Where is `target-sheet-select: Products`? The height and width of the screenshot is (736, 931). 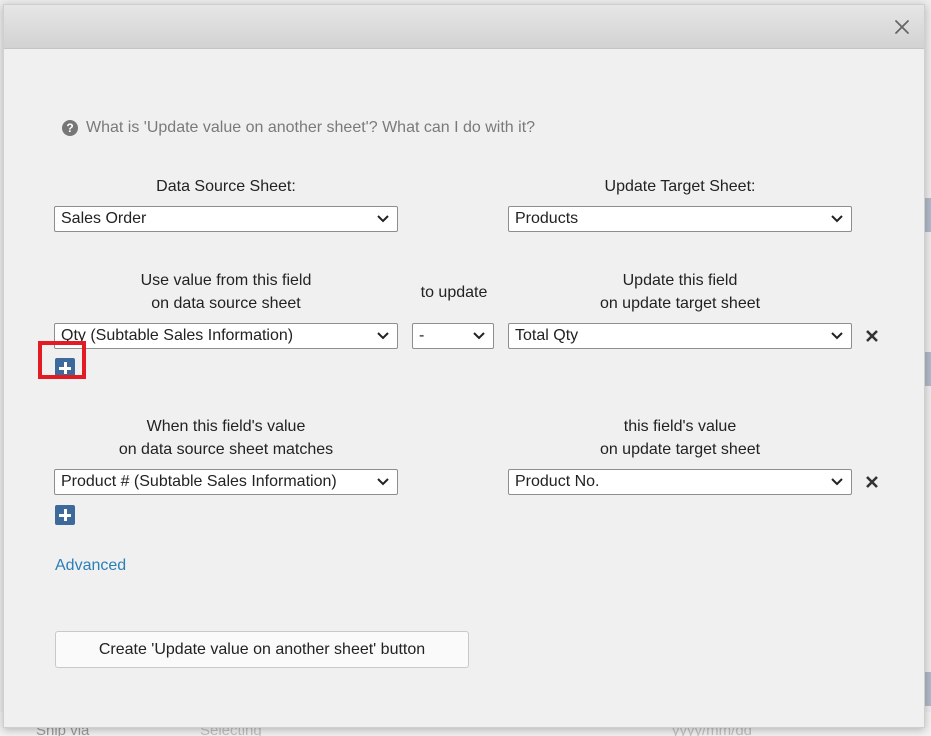
target-sheet-select: Products is located at coordinates (680, 219).